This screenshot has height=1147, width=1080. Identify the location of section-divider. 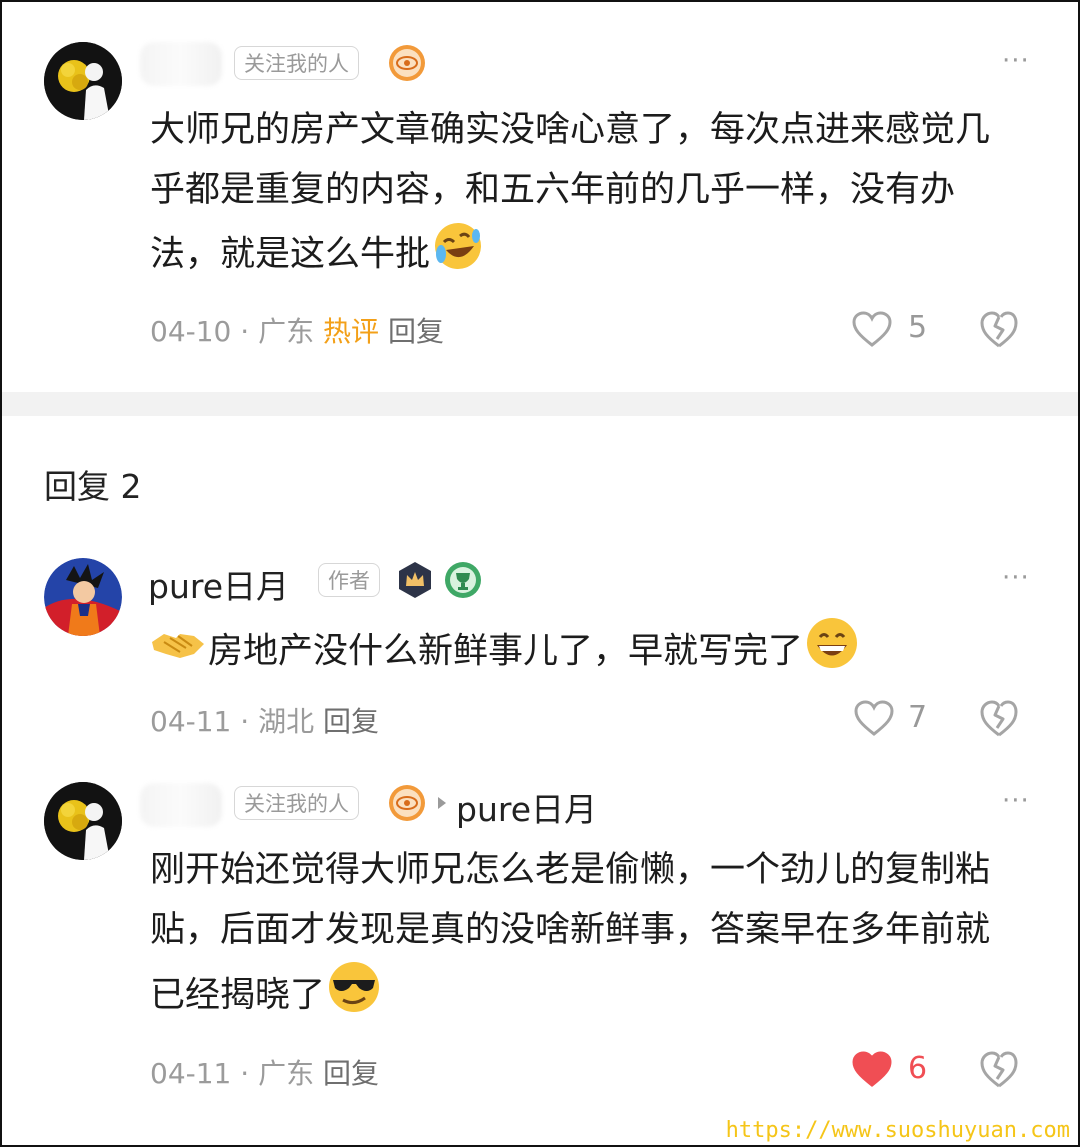
(540, 404).